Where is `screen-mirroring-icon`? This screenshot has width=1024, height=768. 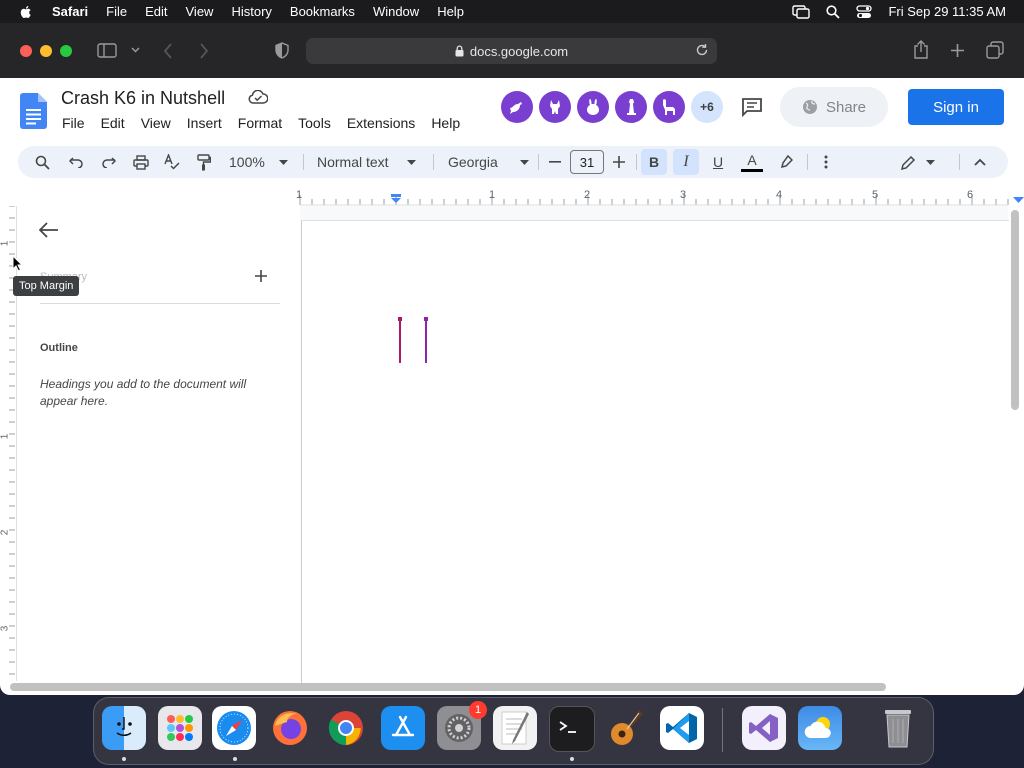 screen-mirroring-icon is located at coordinates (801, 11).